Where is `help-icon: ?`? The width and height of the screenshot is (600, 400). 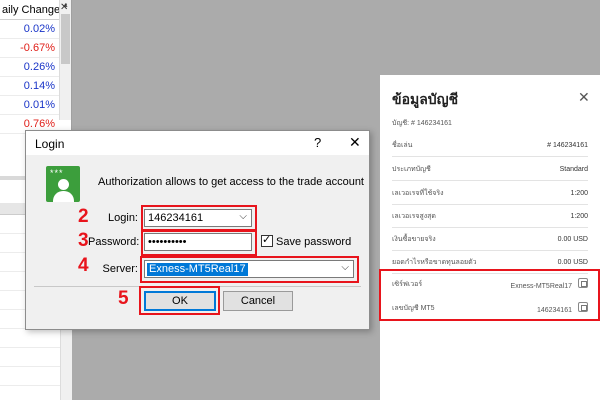 help-icon: ? is located at coordinates (317, 142).